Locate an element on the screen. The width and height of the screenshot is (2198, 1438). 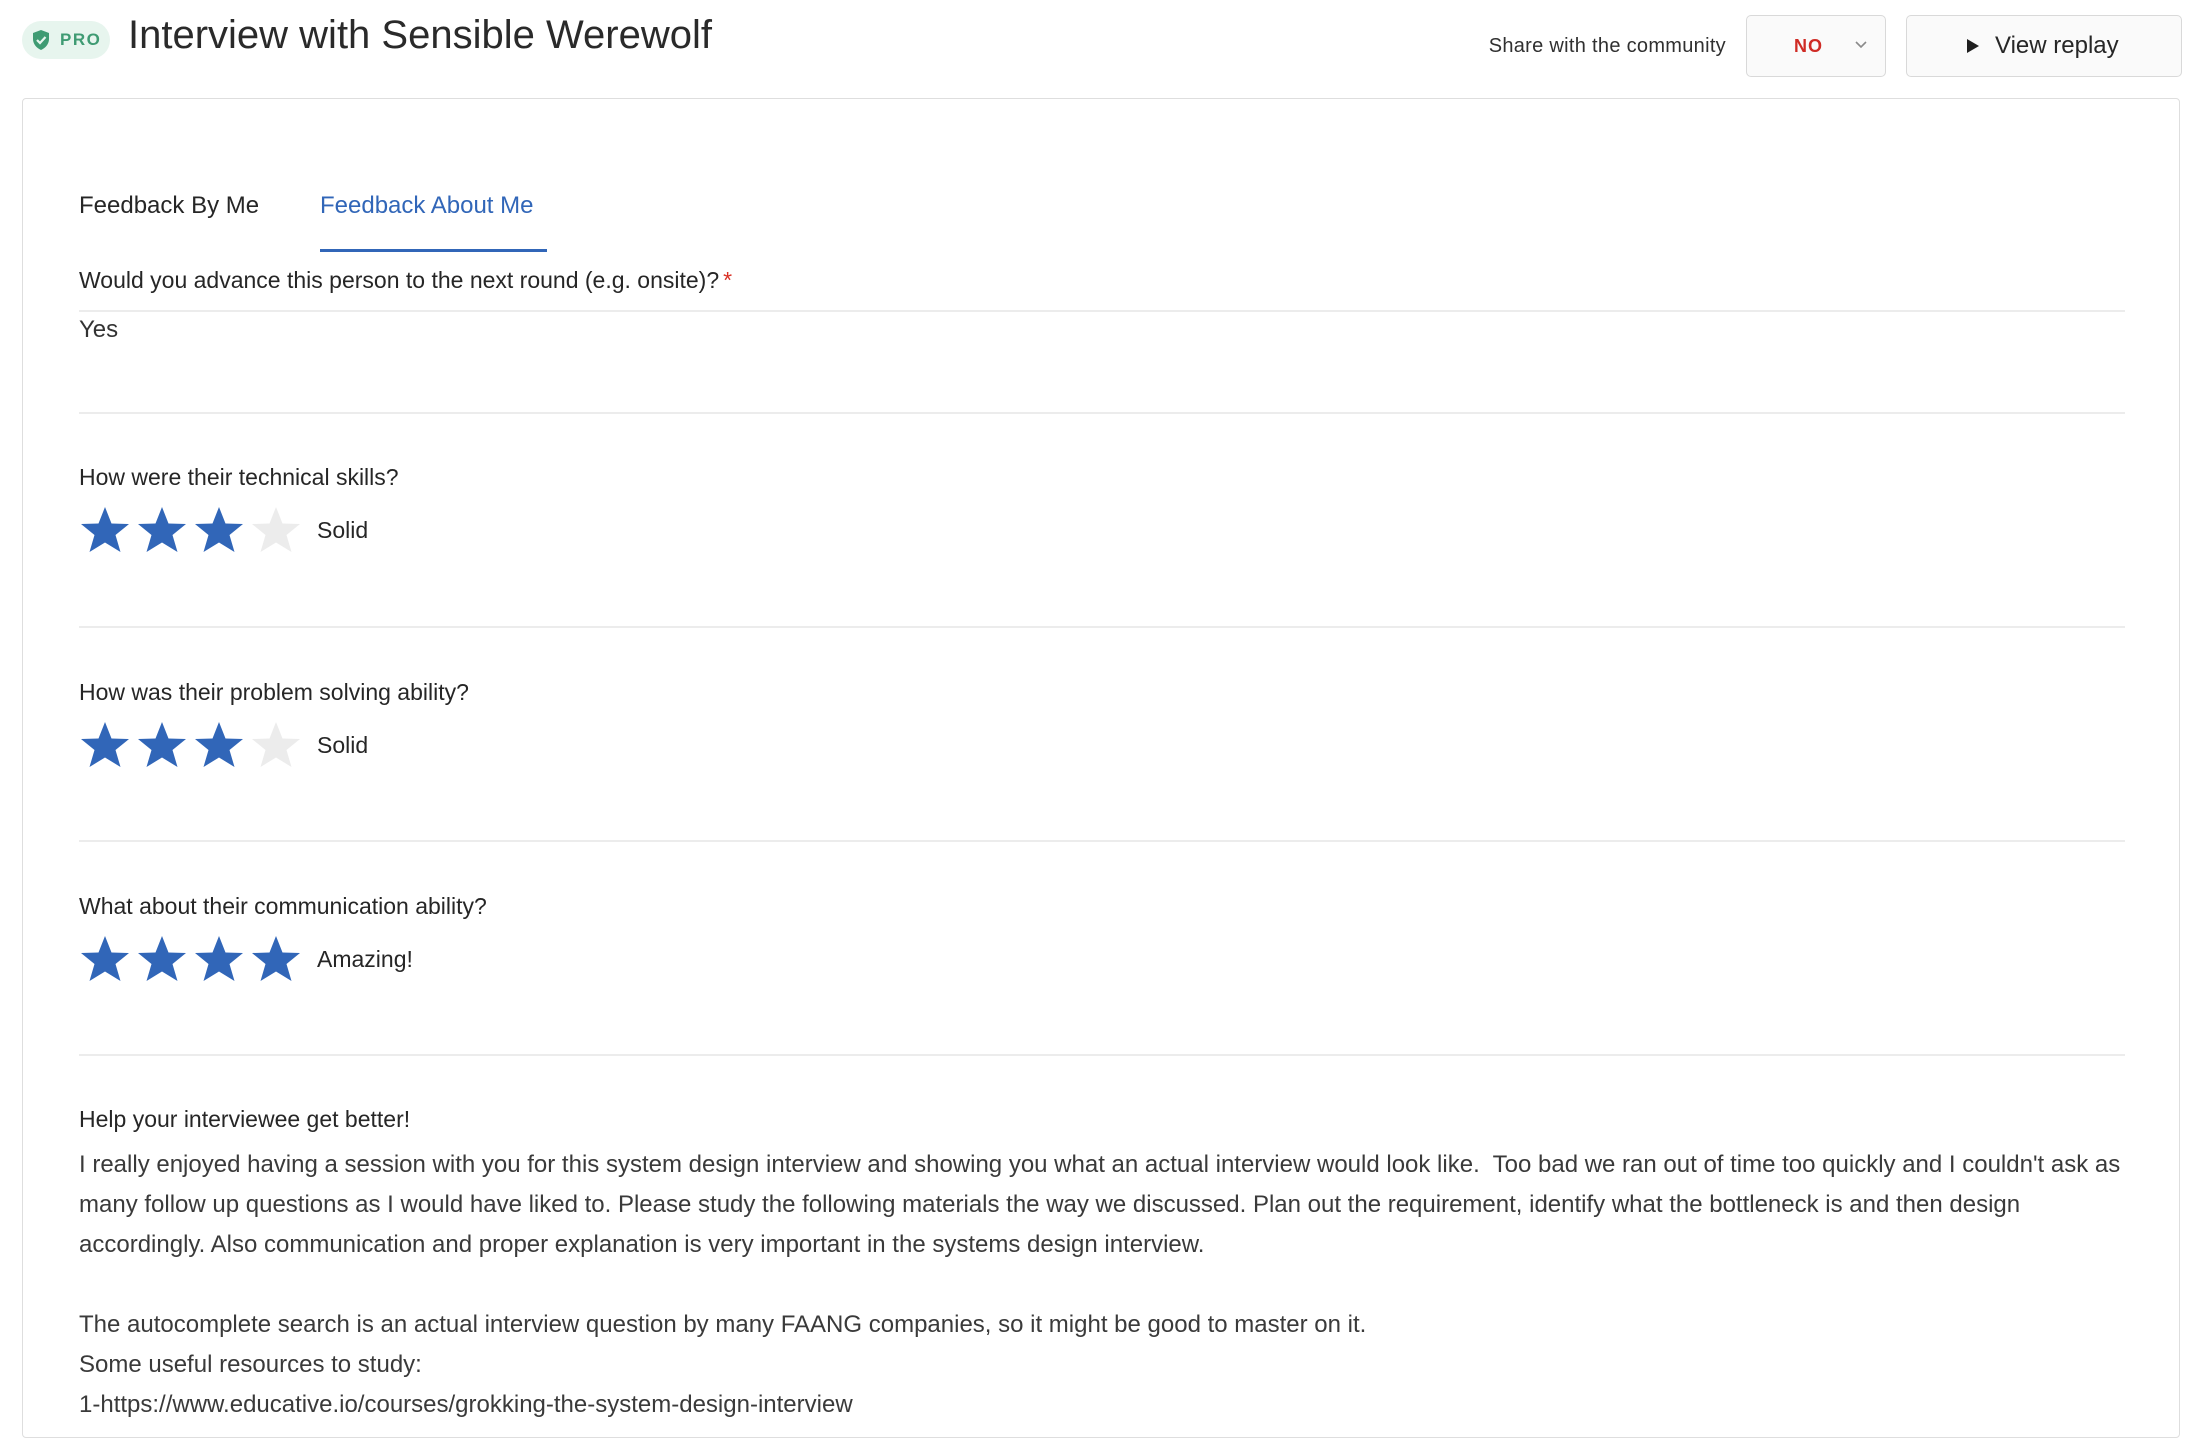
shield-check-icon is located at coordinates (41, 40).